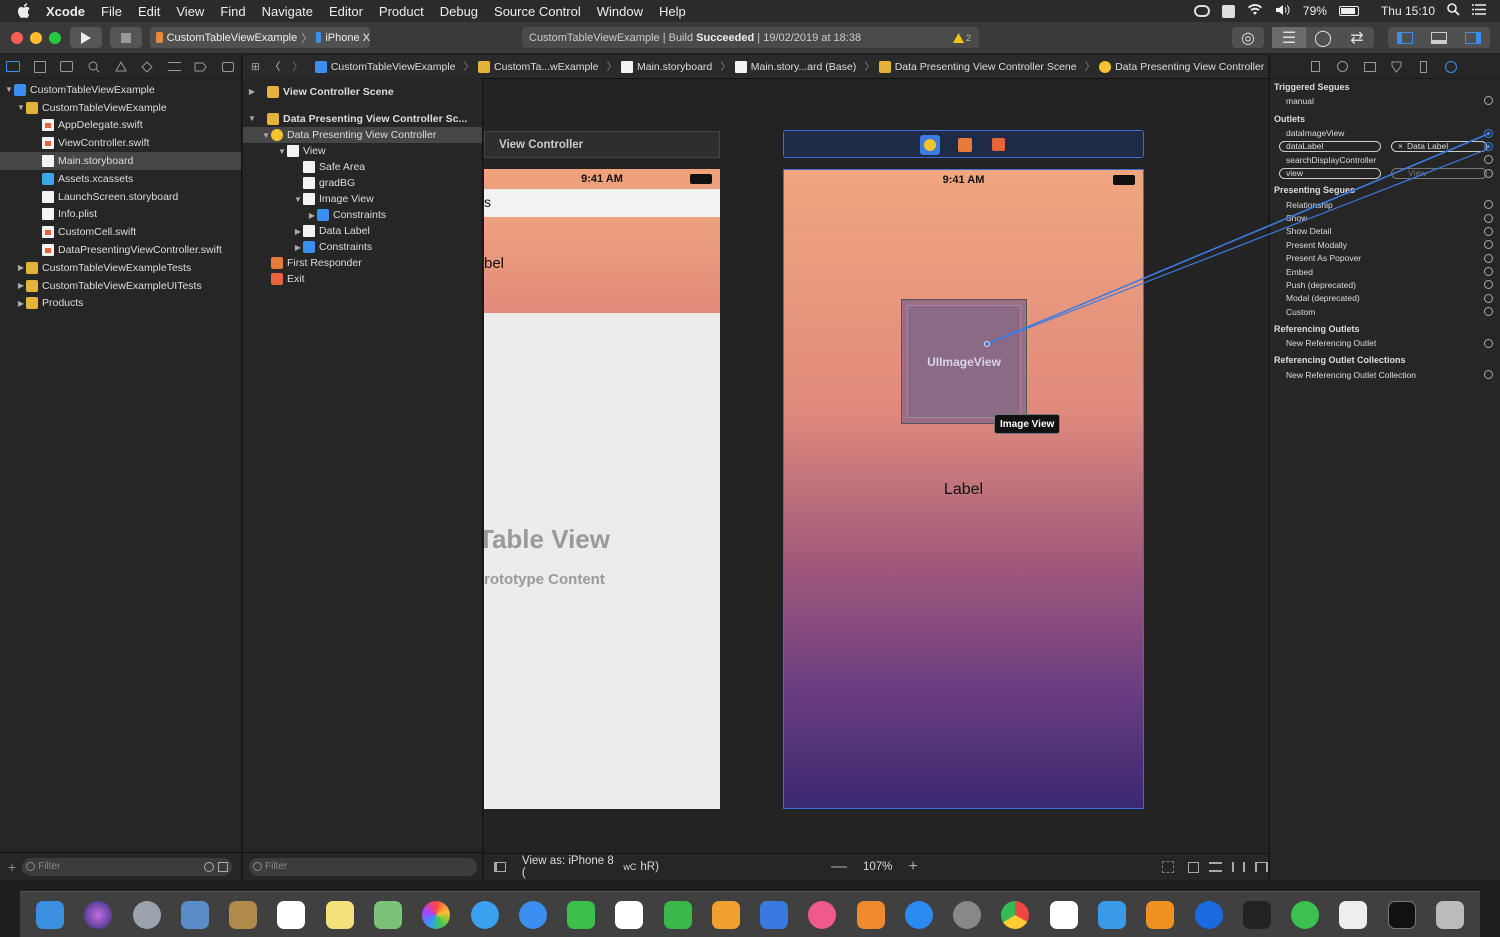 The height and width of the screenshot is (937, 1500). Describe the element at coordinates (1479, 11) in the screenshot. I see `notification-center-icon` at that location.